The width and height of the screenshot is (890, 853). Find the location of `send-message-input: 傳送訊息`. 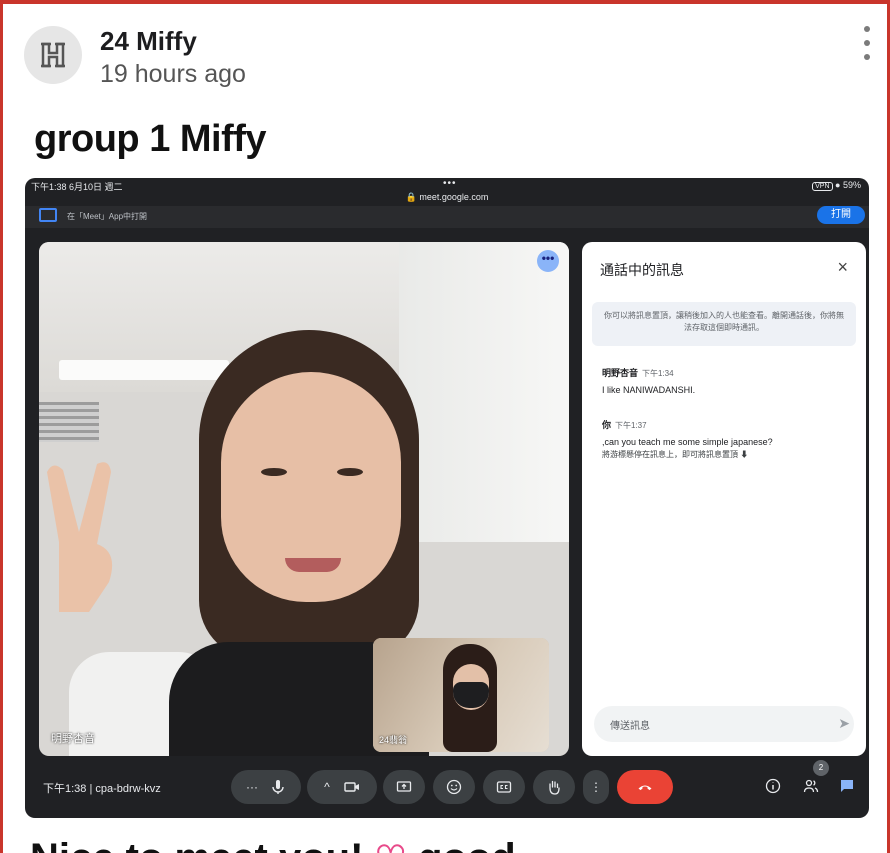

send-message-input: 傳送訊息 is located at coordinates (724, 724).